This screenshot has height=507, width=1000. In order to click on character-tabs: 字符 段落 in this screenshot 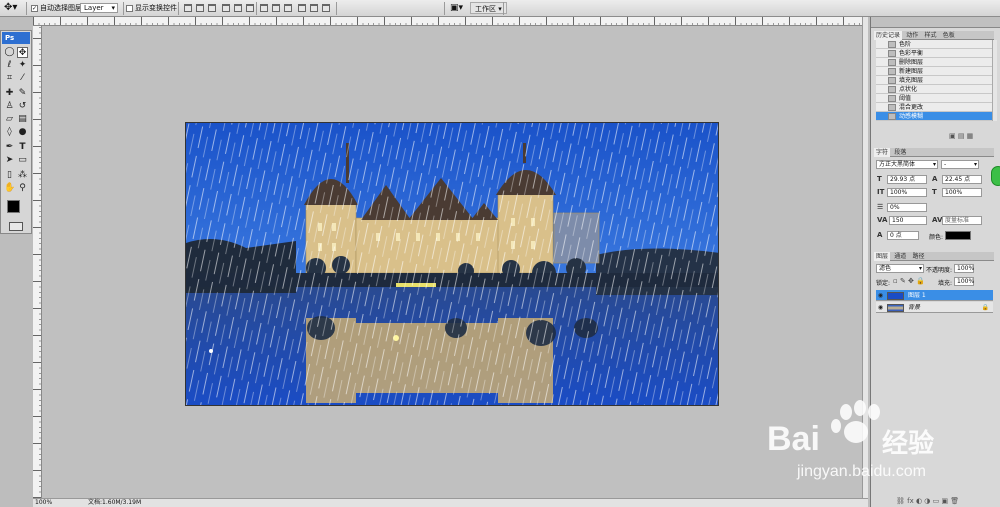, I will do `click(934, 152)`.